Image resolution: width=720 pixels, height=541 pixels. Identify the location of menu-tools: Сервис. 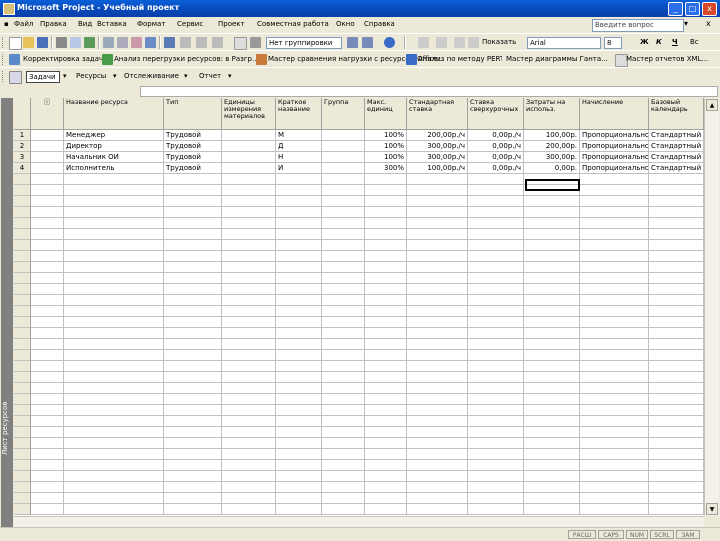
(190, 24).